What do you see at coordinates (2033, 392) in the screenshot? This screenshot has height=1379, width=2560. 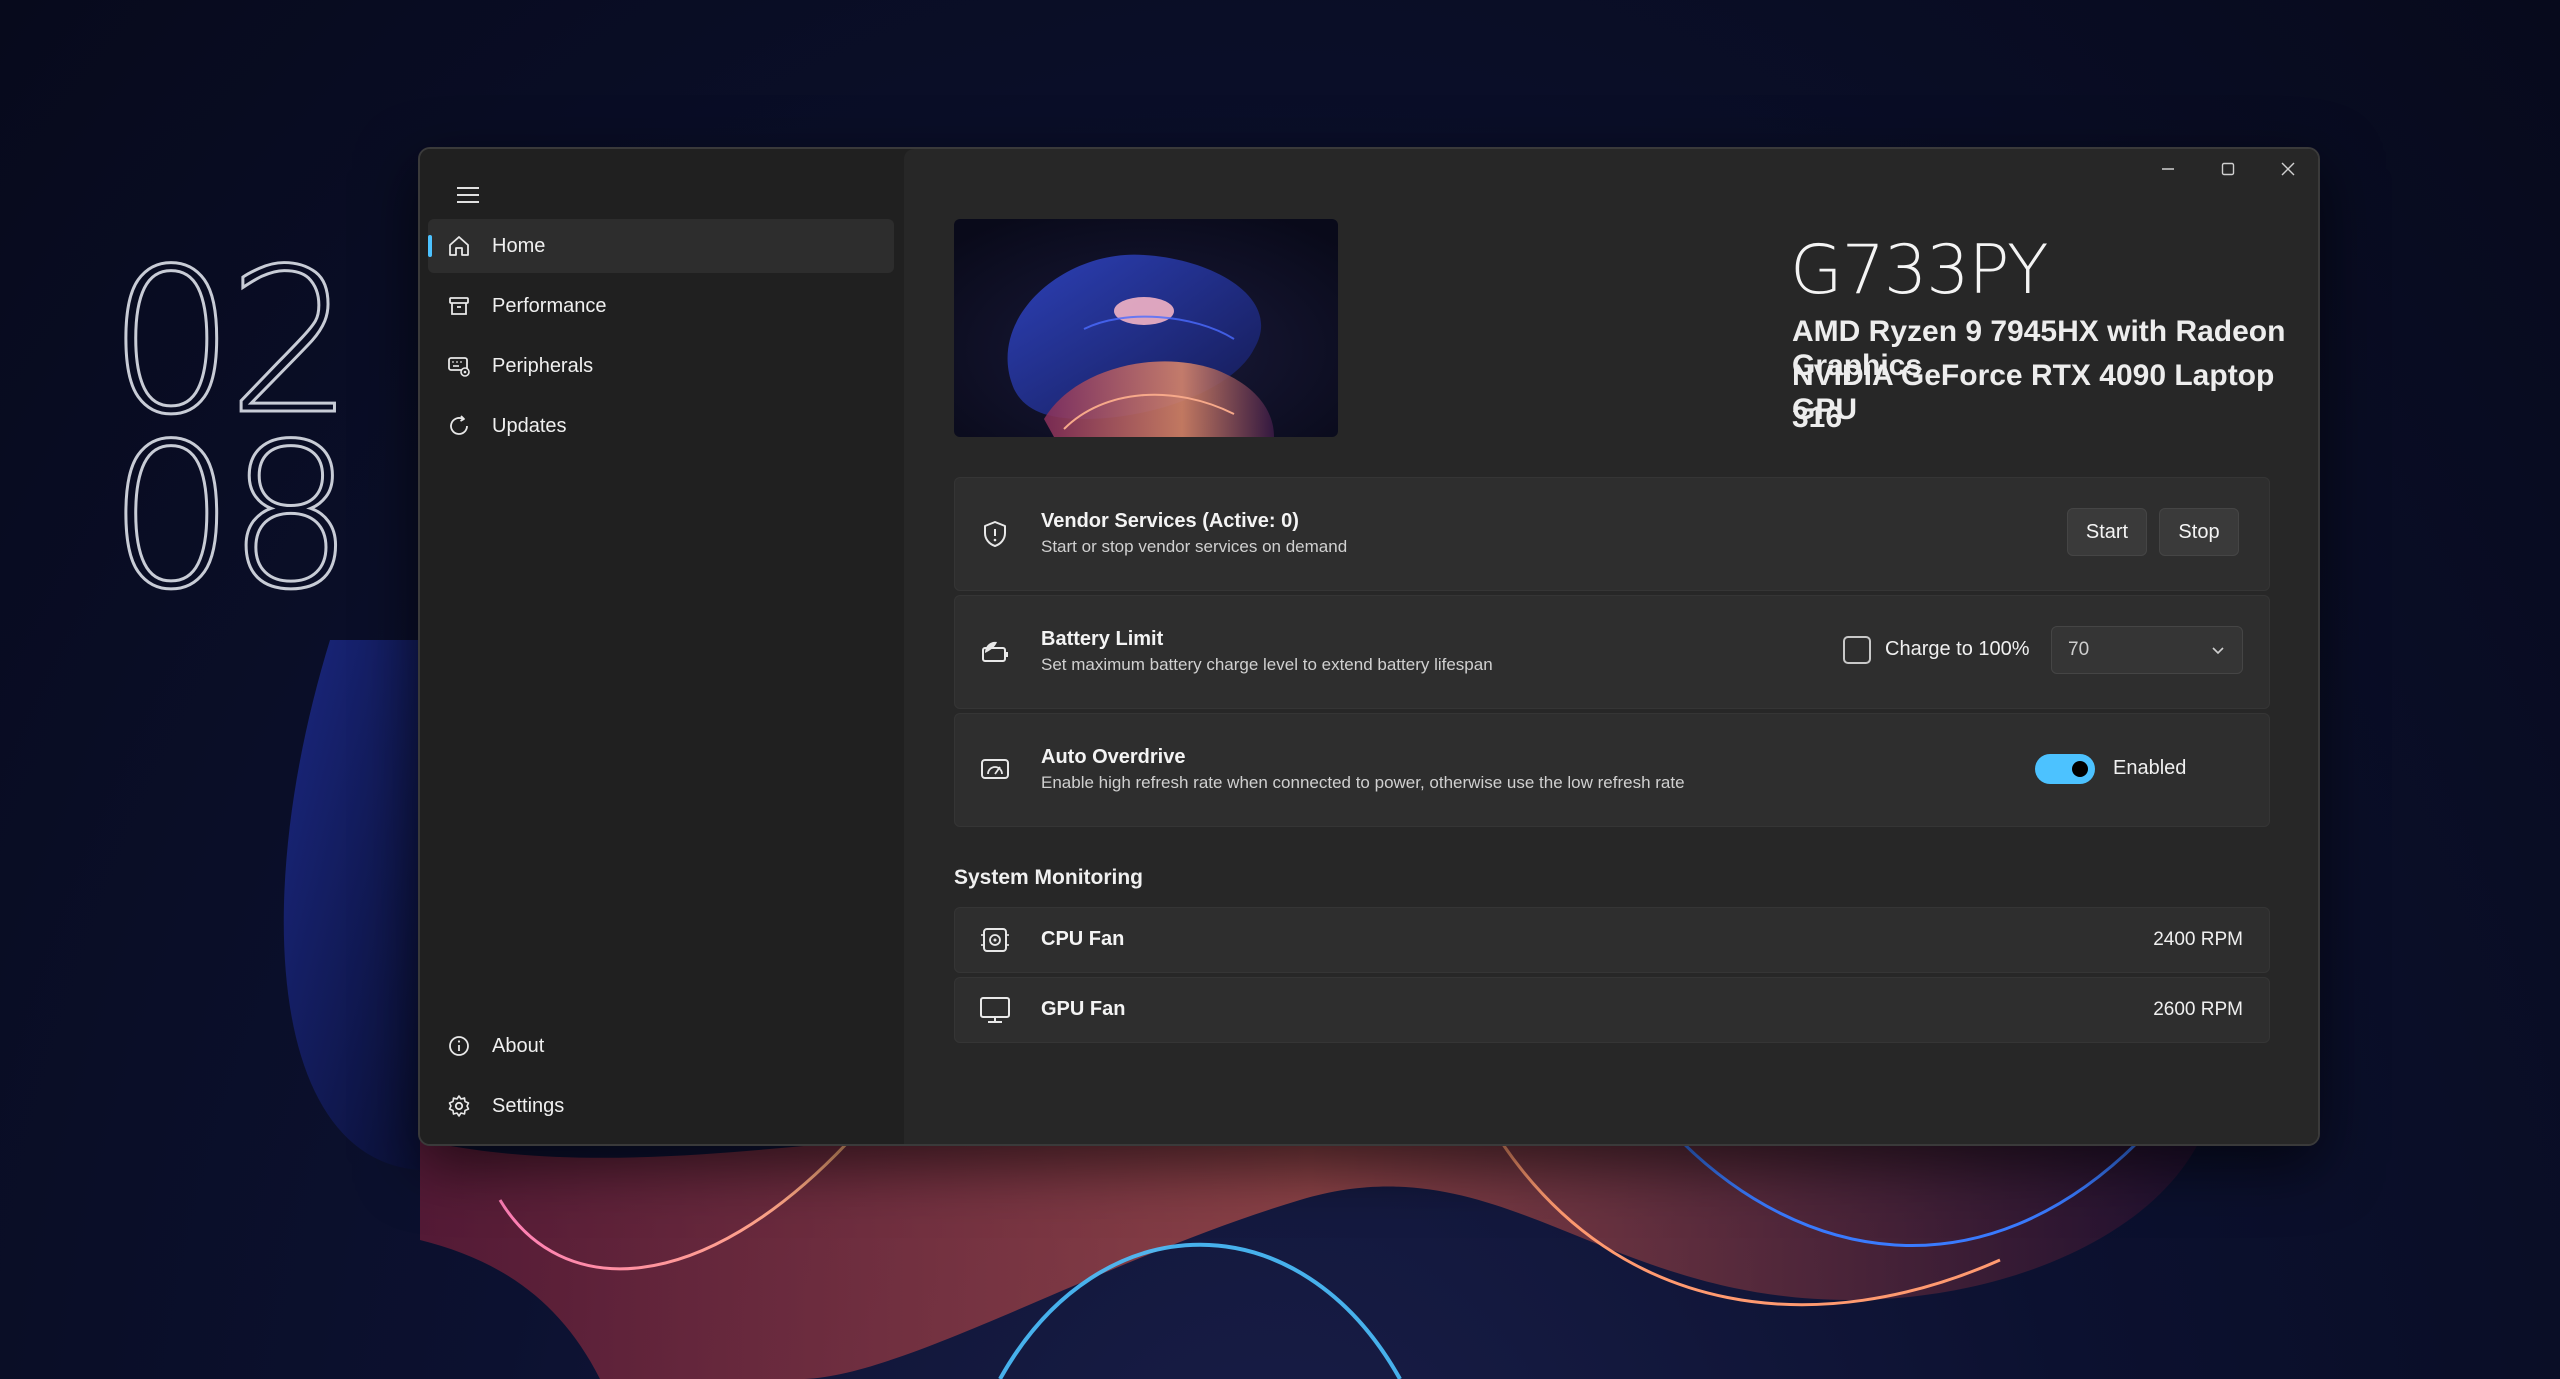 I see `device-gpu: NVIDIA GeForce RTX 4090 Laptop GPU` at bounding box center [2033, 392].